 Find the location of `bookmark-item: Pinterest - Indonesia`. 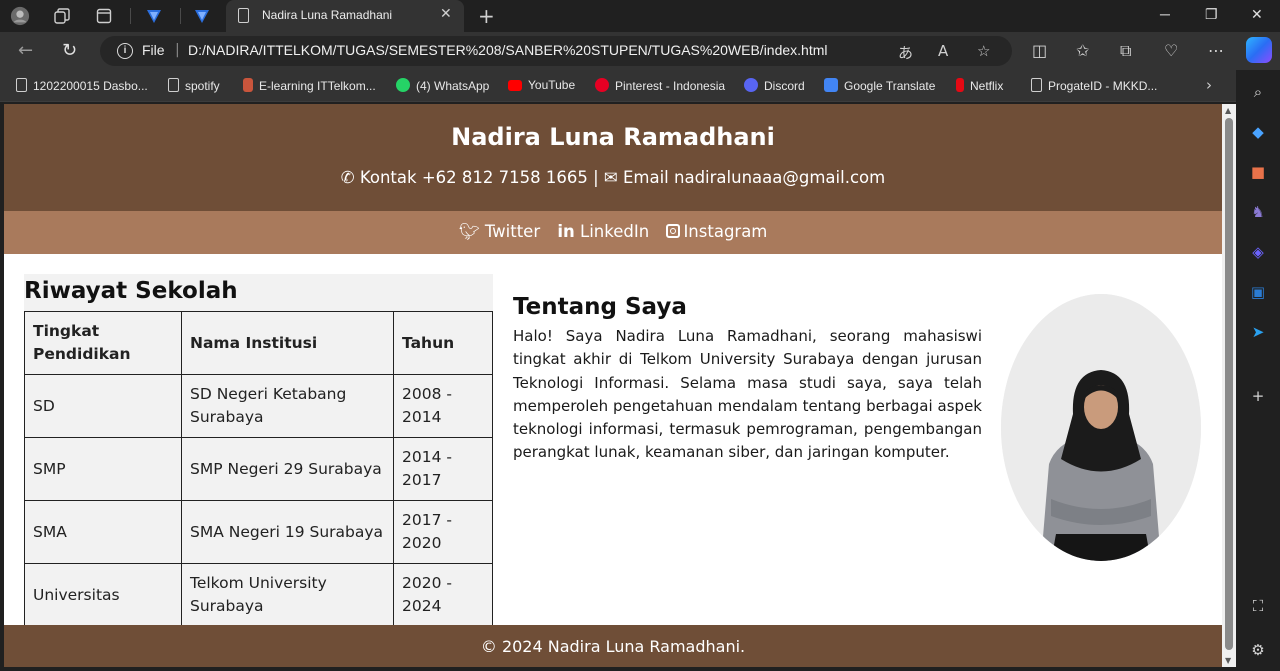

bookmark-item: Pinterest - Indonesia is located at coordinates (660, 85).